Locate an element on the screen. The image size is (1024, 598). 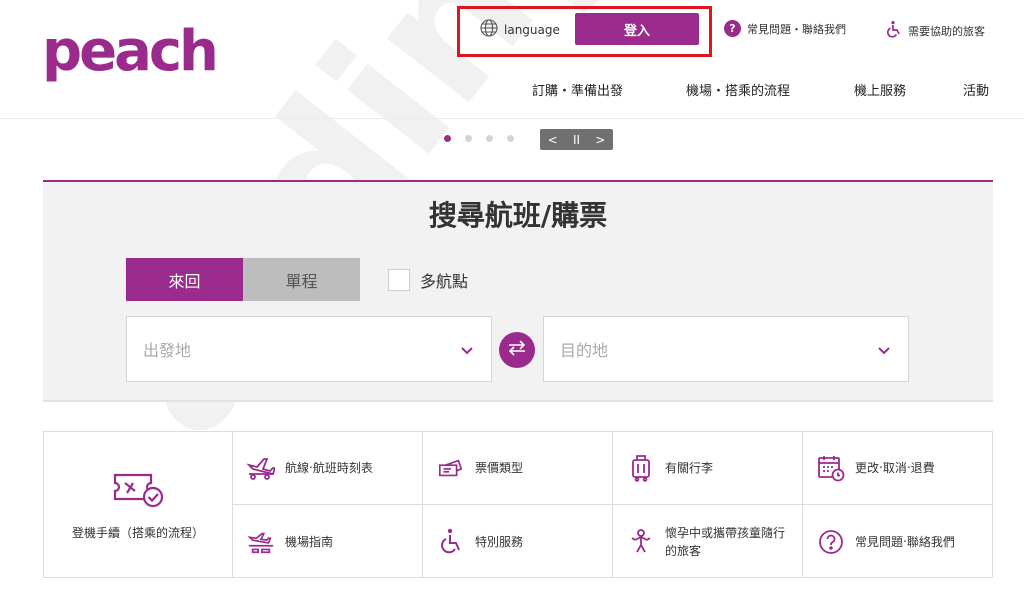
carousel-pause-button: II is located at coordinates (576, 140).